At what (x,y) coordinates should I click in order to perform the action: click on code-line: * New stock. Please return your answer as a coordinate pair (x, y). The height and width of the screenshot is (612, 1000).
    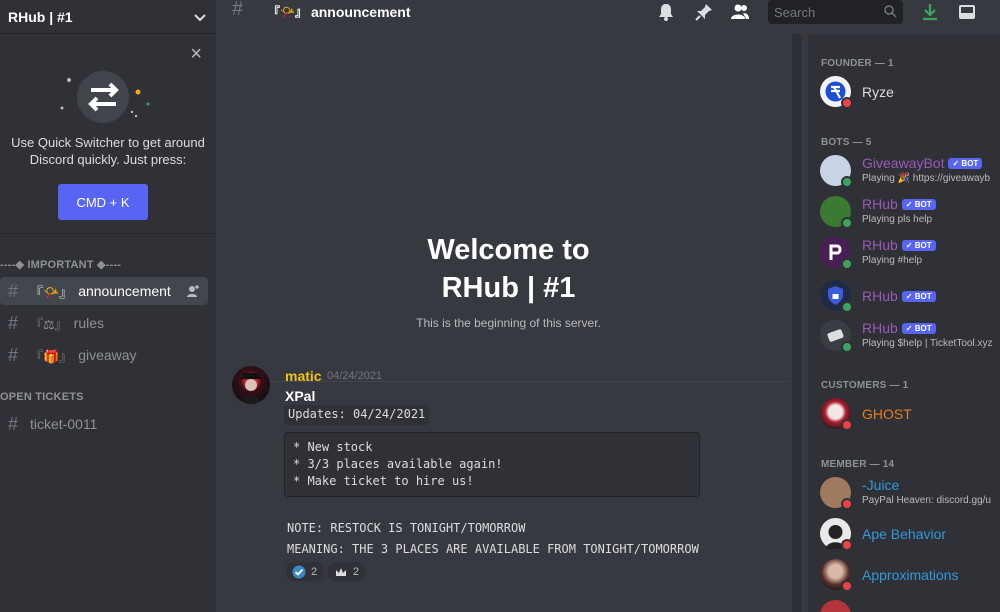
    Looking at the image, I should click on (333, 447).